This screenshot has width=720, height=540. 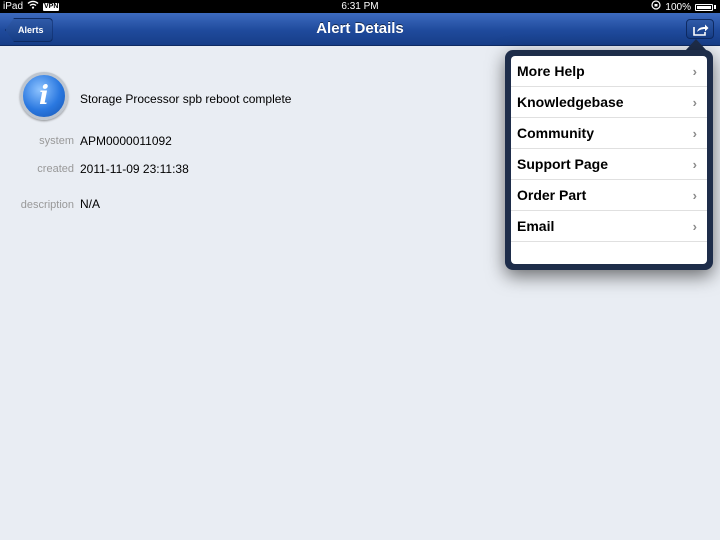 I want to click on alert-message: Storage Processor spb reboot complete, so click(x=186, y=99).